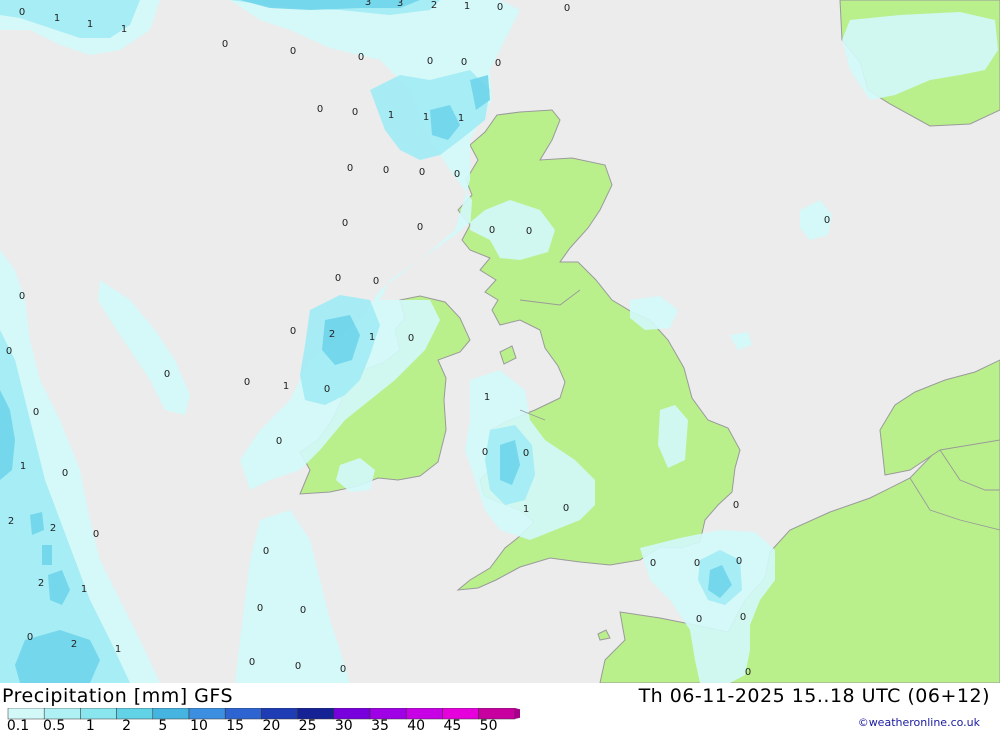 This screenshot has width=1000, height=734. What do you see at coordinates (199, 726) in the screenshot?
I see `legend-tick-label: 10` at bounding box center [199, 726].